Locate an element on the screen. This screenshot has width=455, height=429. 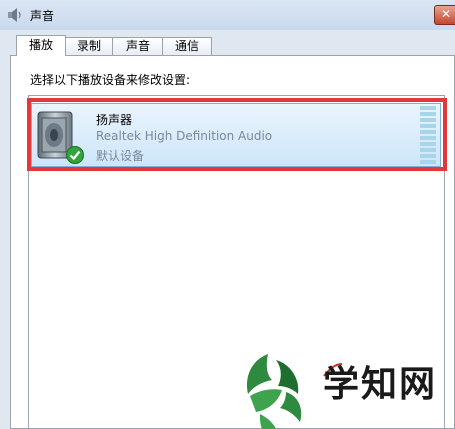
tab-label: 播放 is located at coordinates (40, 45).